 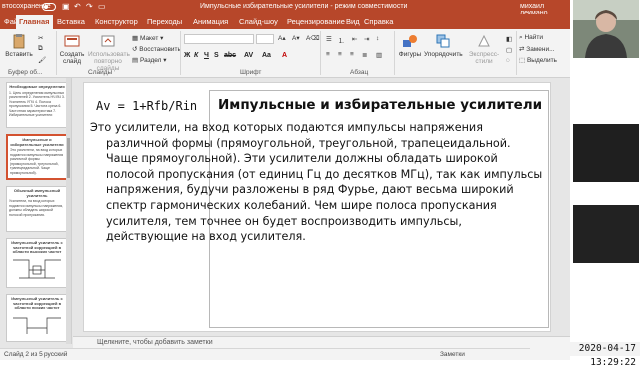 I want to click on autosave-toggle, so click(x=49, y=7).